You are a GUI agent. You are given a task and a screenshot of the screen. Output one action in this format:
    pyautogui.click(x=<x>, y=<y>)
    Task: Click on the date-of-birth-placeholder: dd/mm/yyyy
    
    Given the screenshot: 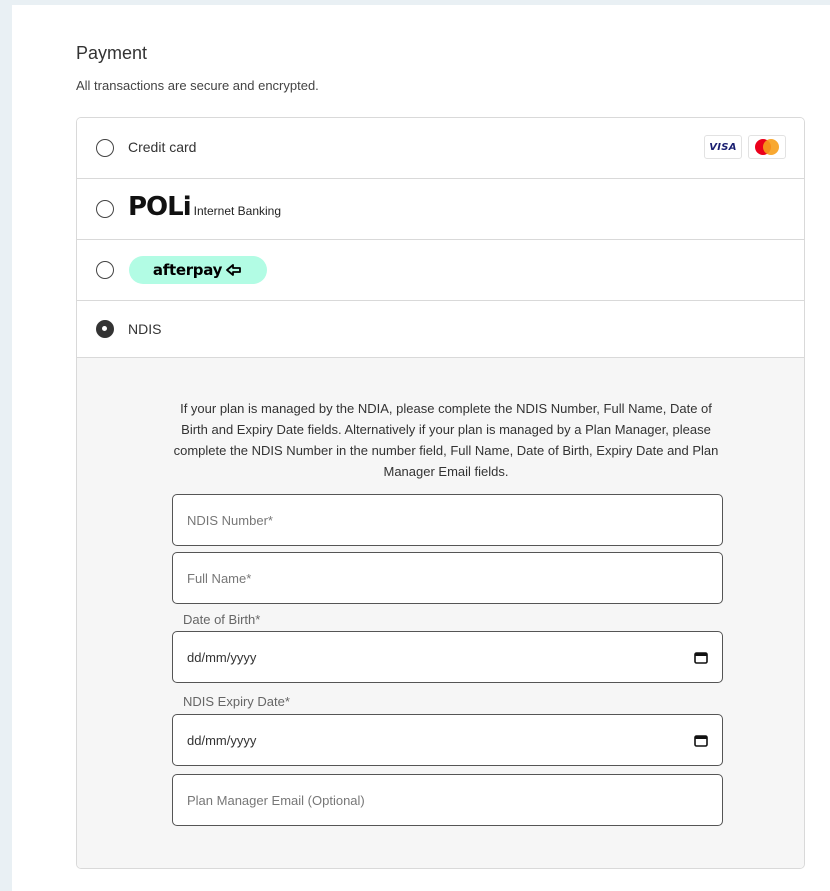 What is the action you would take?
    pyautogui.click(x=222, y=657)
    